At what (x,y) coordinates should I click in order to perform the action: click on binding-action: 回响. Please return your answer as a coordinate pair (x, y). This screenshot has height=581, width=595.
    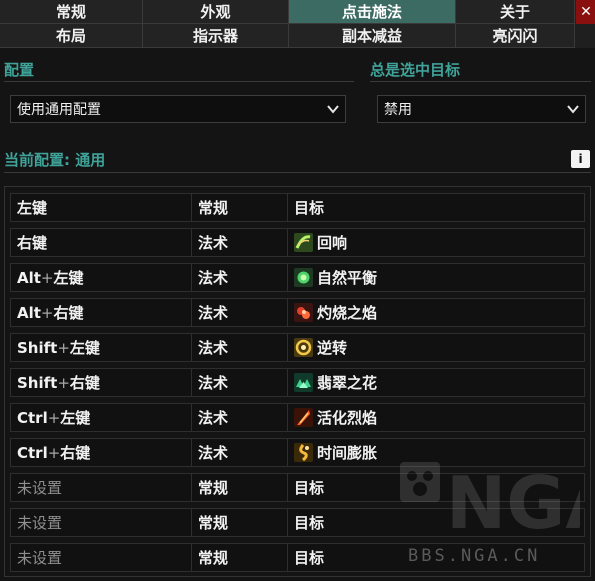
    Looking at the image, I should click on (332, 243).